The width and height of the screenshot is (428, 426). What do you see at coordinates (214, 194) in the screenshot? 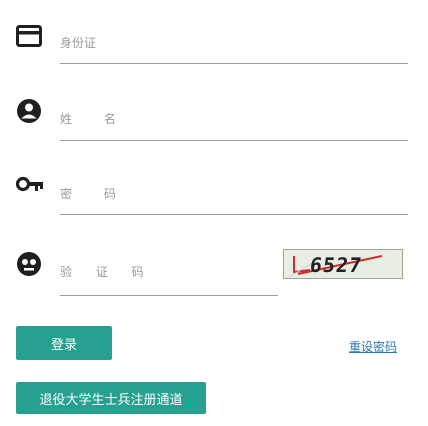
I see `password-row: 密 码` at bounding box center [214, 194].